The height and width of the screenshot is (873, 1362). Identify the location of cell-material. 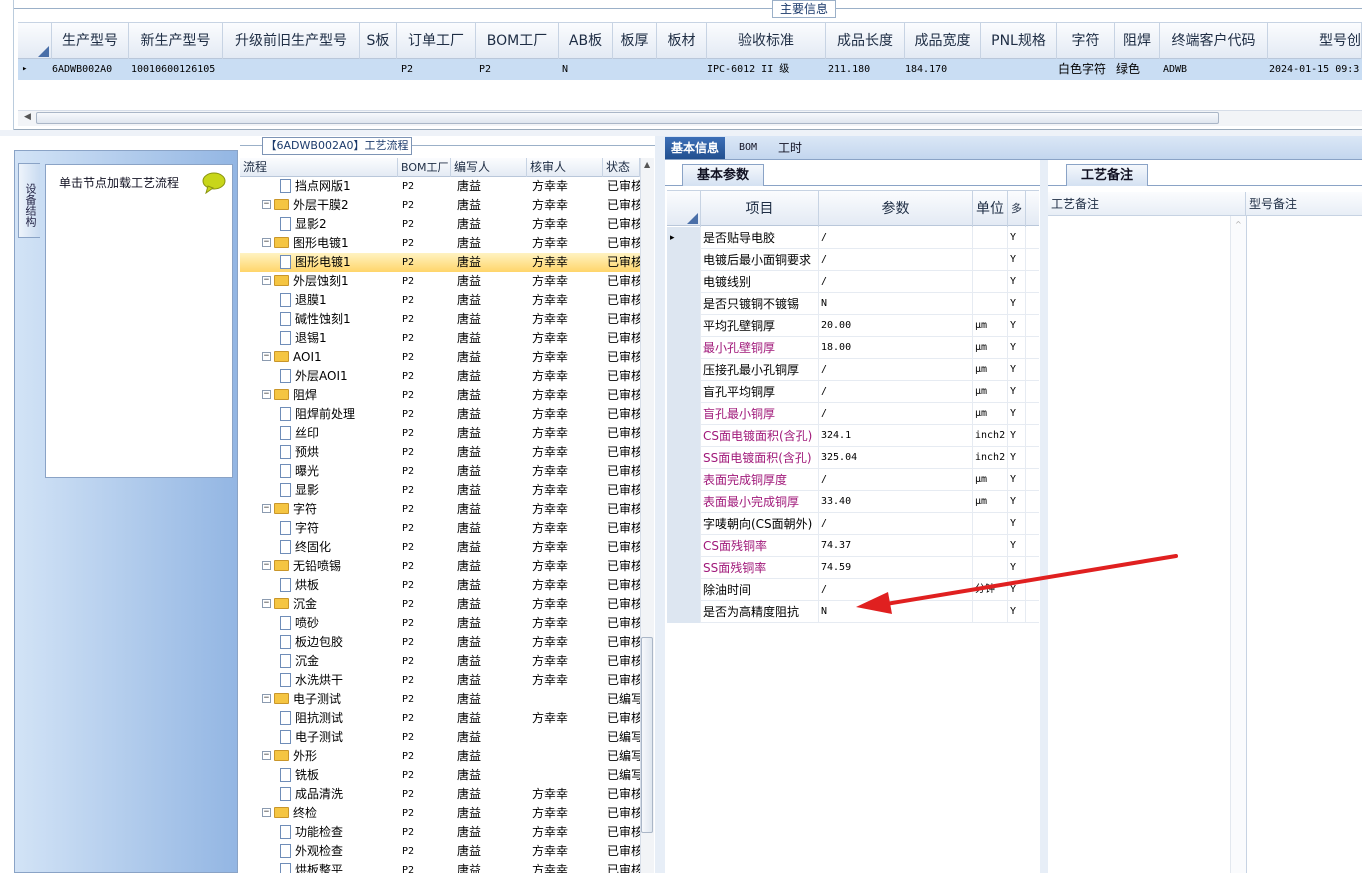
(683, 69).